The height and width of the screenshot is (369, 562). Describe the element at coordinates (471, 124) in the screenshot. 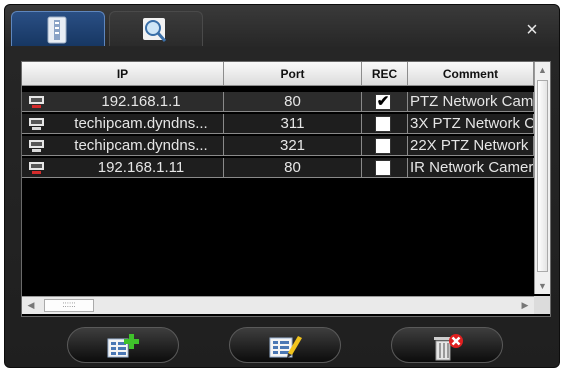

I see `comment-cell: 3X PTZ Network Ca.` at that location.